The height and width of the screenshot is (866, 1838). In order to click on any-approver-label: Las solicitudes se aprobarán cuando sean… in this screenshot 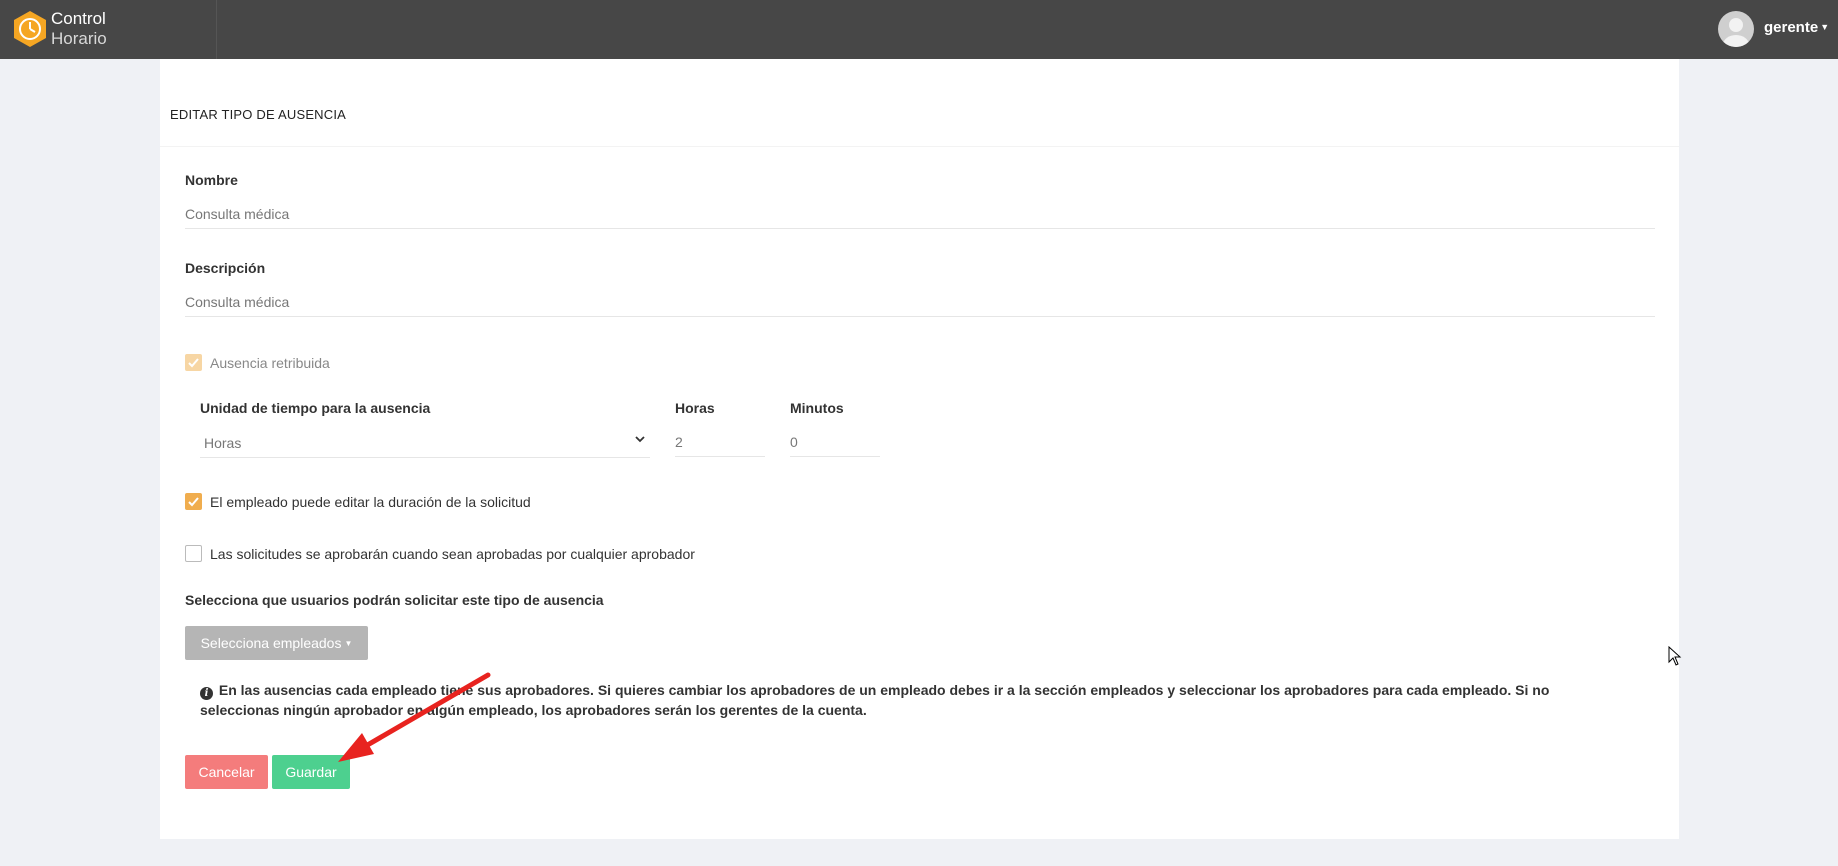, I will do `click(452, 554)`.